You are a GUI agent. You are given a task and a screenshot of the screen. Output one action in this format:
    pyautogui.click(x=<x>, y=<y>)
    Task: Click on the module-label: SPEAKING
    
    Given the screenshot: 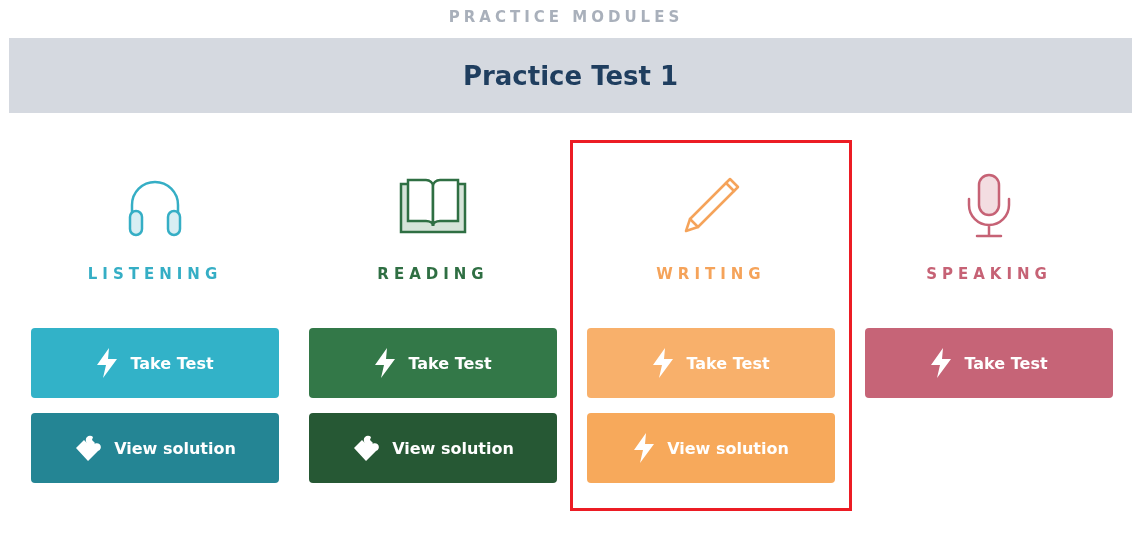 What is the action you would take?
    pyautogui.click(x=989, y=275)
    